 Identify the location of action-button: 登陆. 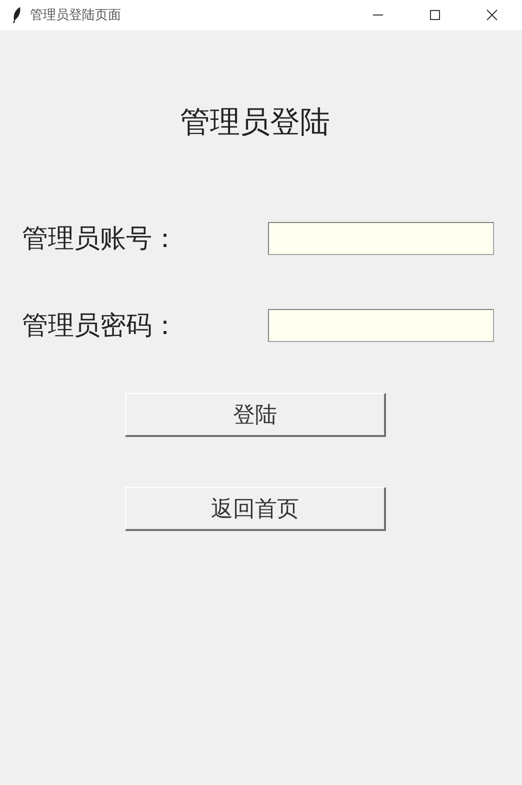
(255, 415).